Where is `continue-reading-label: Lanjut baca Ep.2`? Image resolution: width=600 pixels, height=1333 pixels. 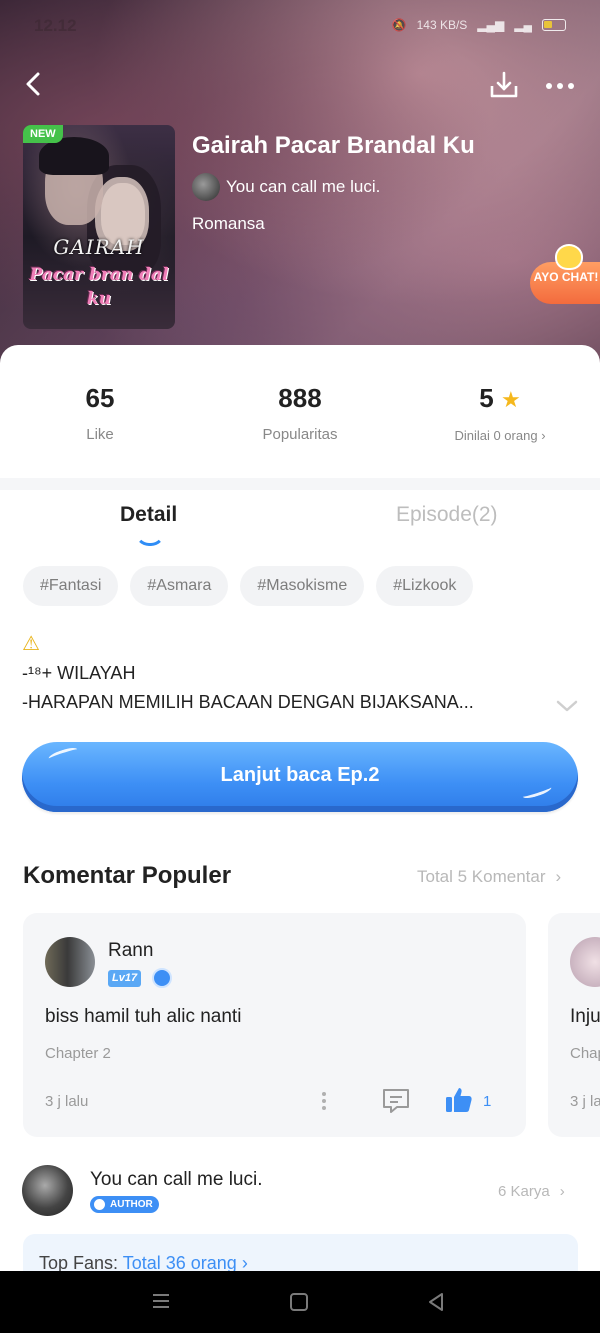 continue-reading-label: Lanjut baca Ep.2 is located at coordinates (300, 775).